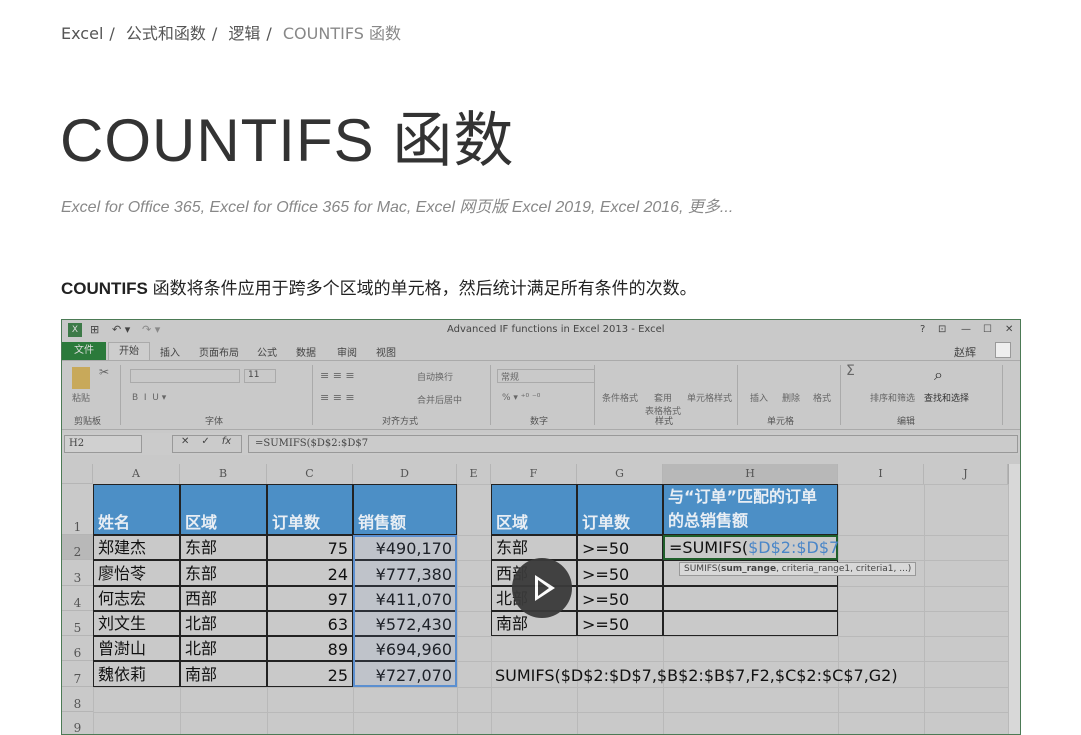 The image size is (1081, 735). What do you see at coordinates (620, 474) in the screenshot?
I see `column-header-G: G` at bounding box center [620, 474].